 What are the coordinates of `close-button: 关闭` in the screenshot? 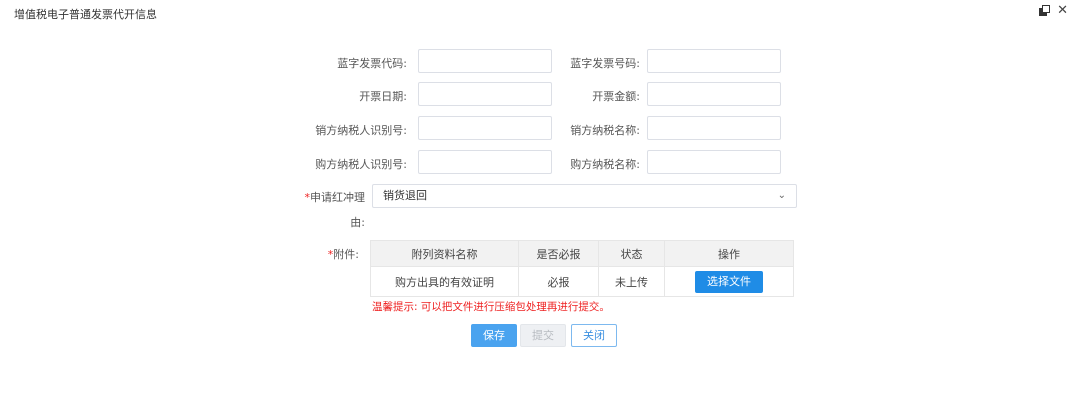 It's located at (594, 335).